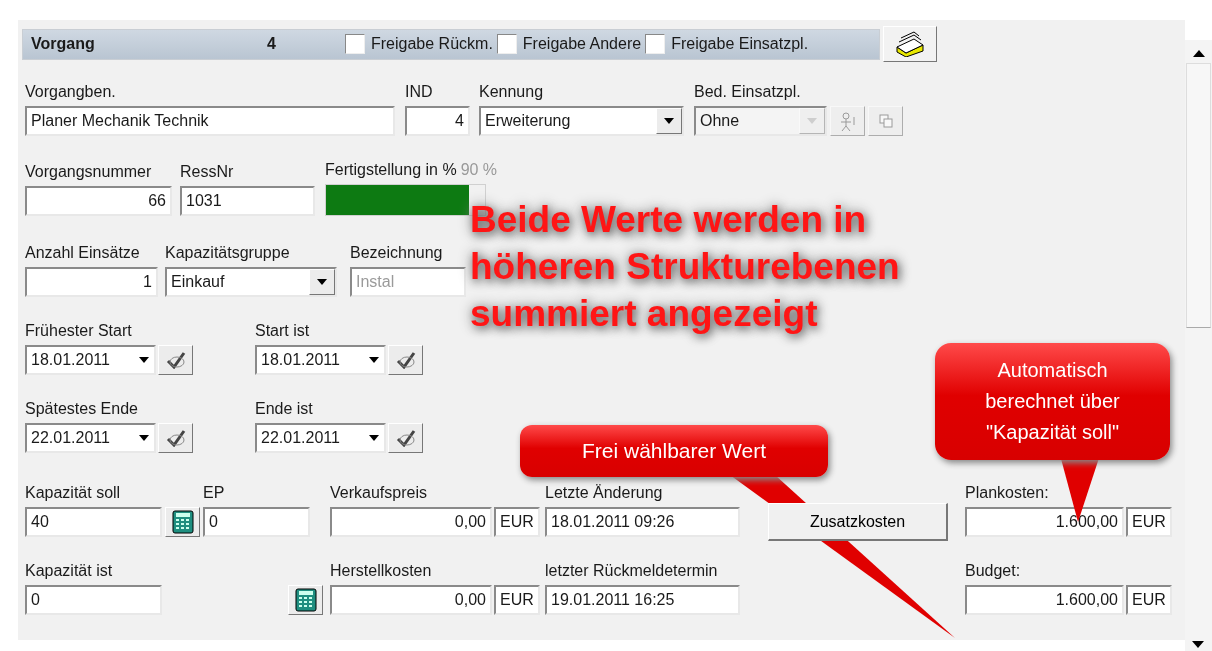 The width and height of the screenshot is (1212, 651). Describe the element at coordinates (479, 170) in the screenshot. I see `progress-reading: 90 %` at that location.